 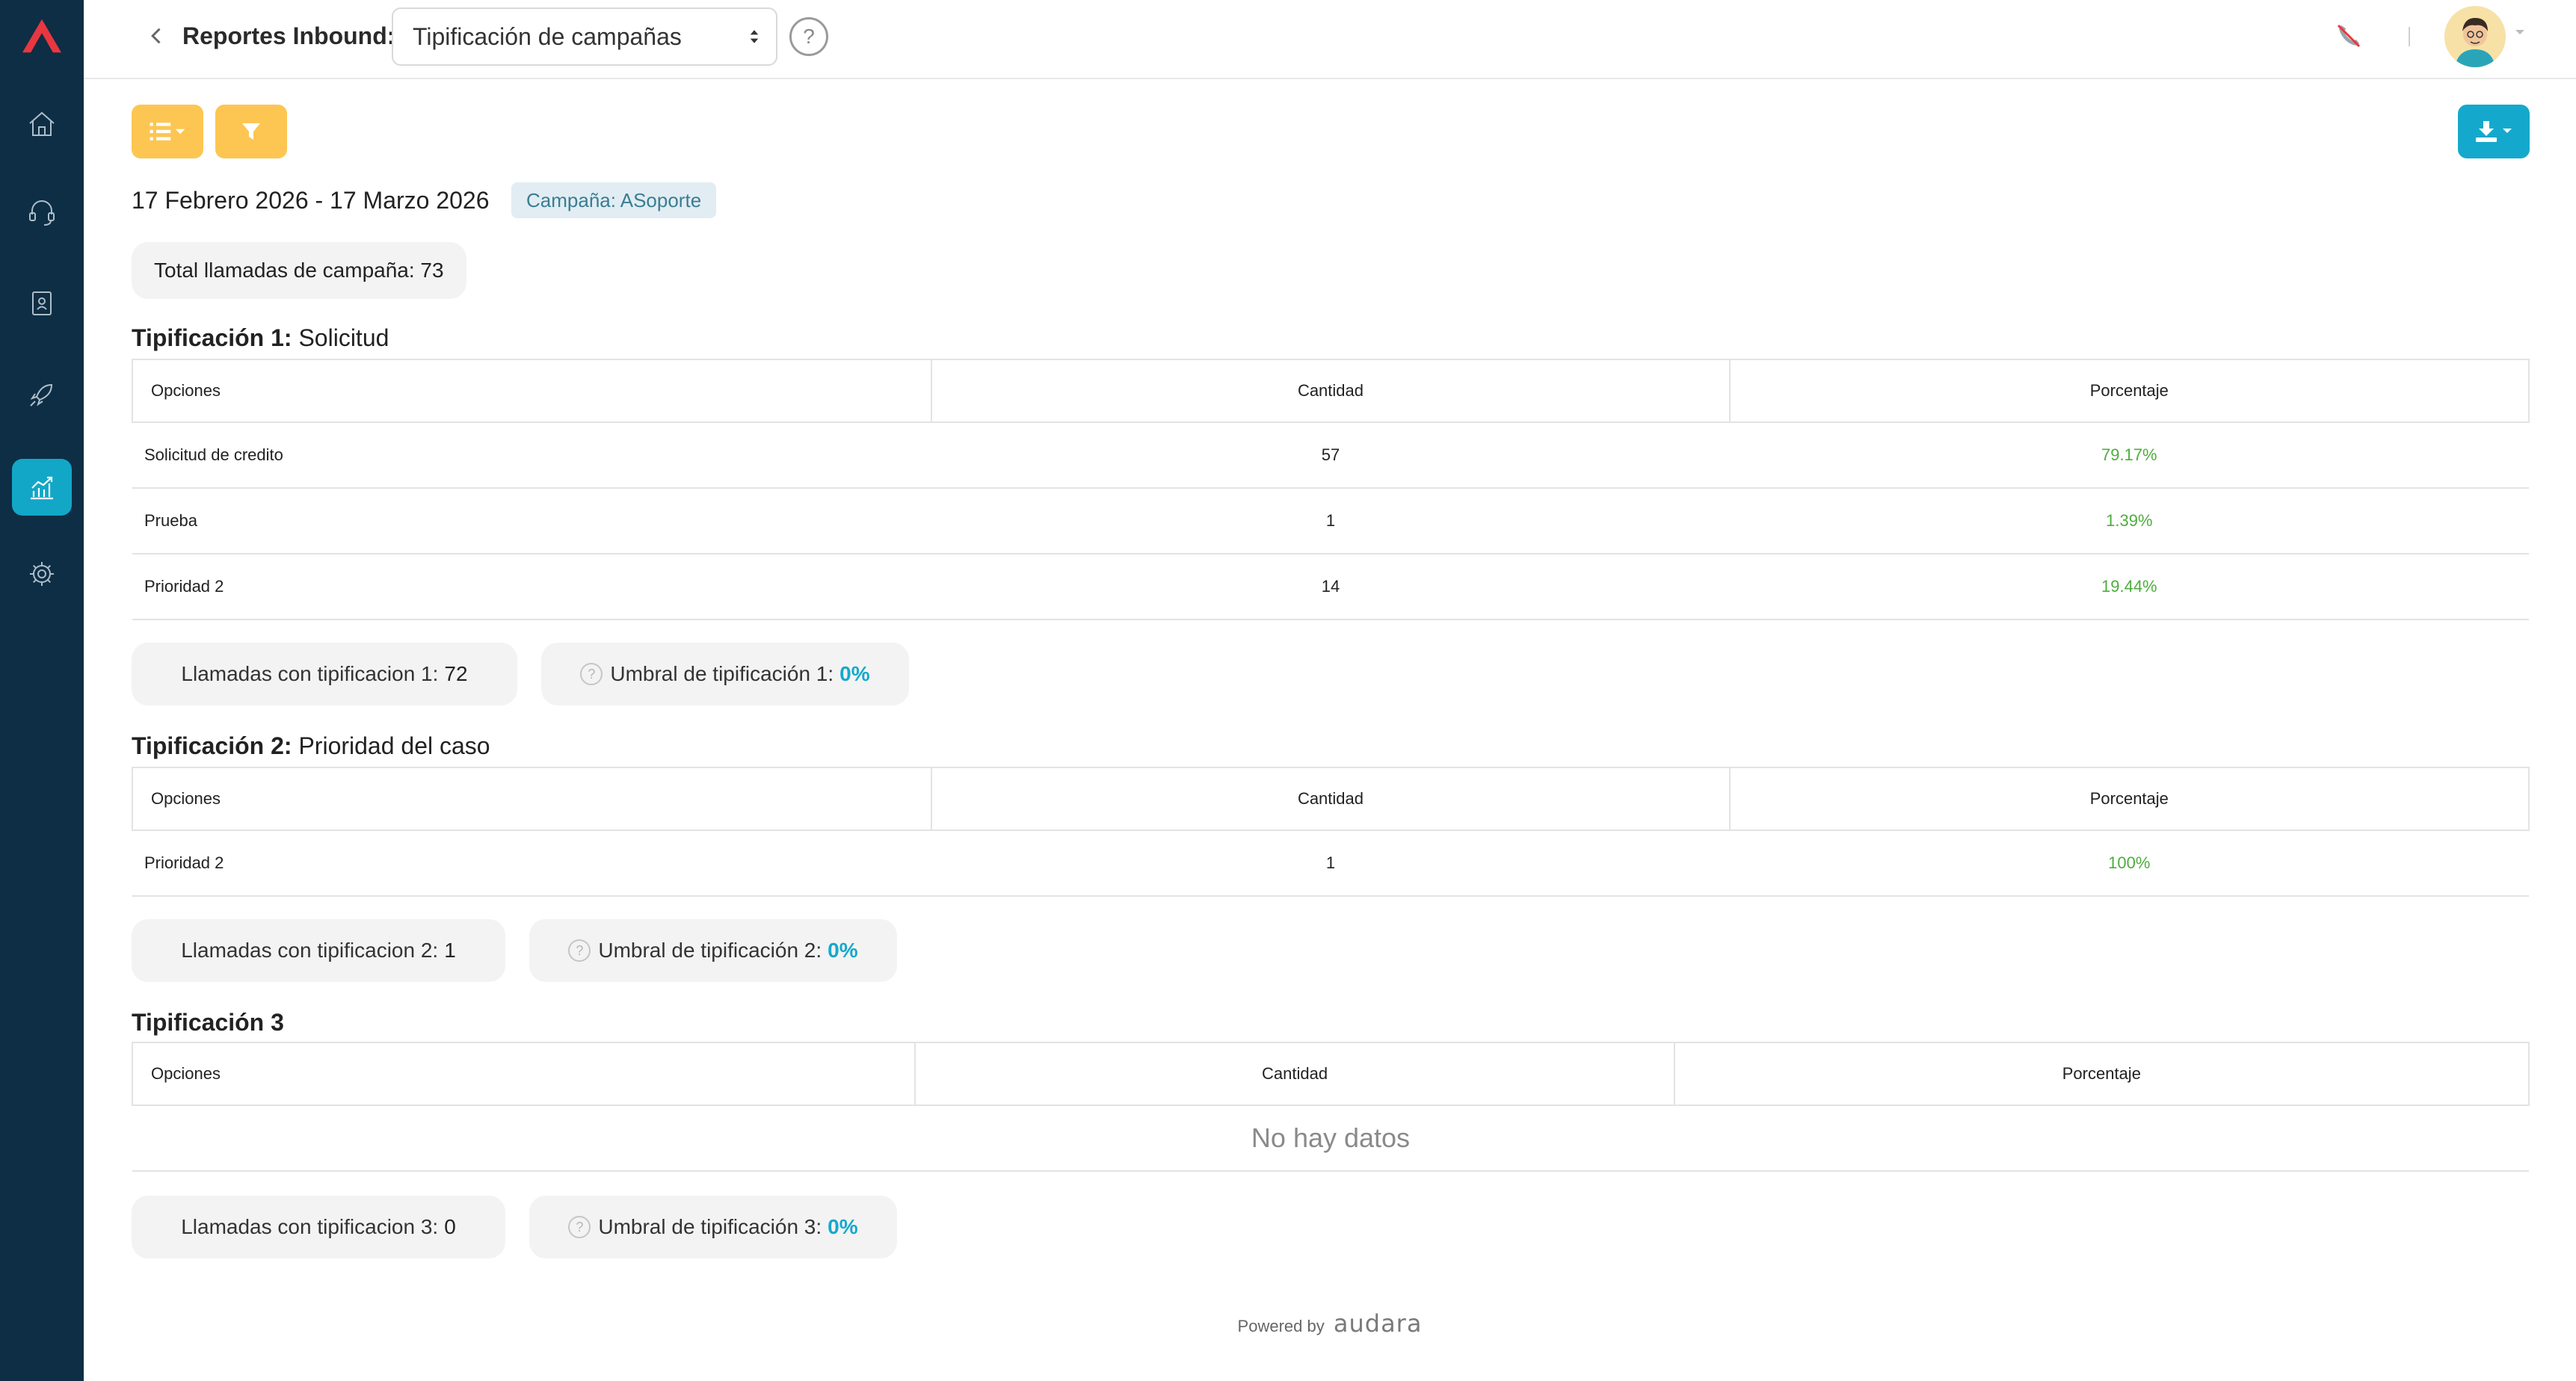 What do you see at coordinates (2129, 864) in the screenshot?
I see `cell-percent: 100%` at bounding box center [2129, 864].